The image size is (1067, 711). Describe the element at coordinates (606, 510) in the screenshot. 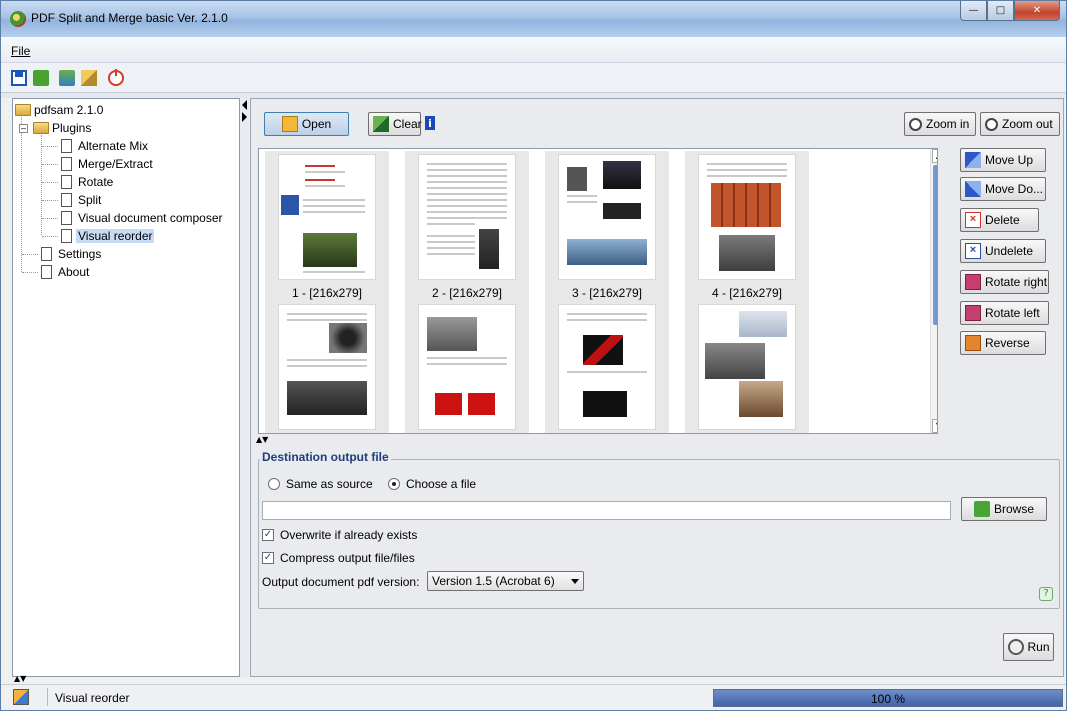

I see `output-path-input` at that location.